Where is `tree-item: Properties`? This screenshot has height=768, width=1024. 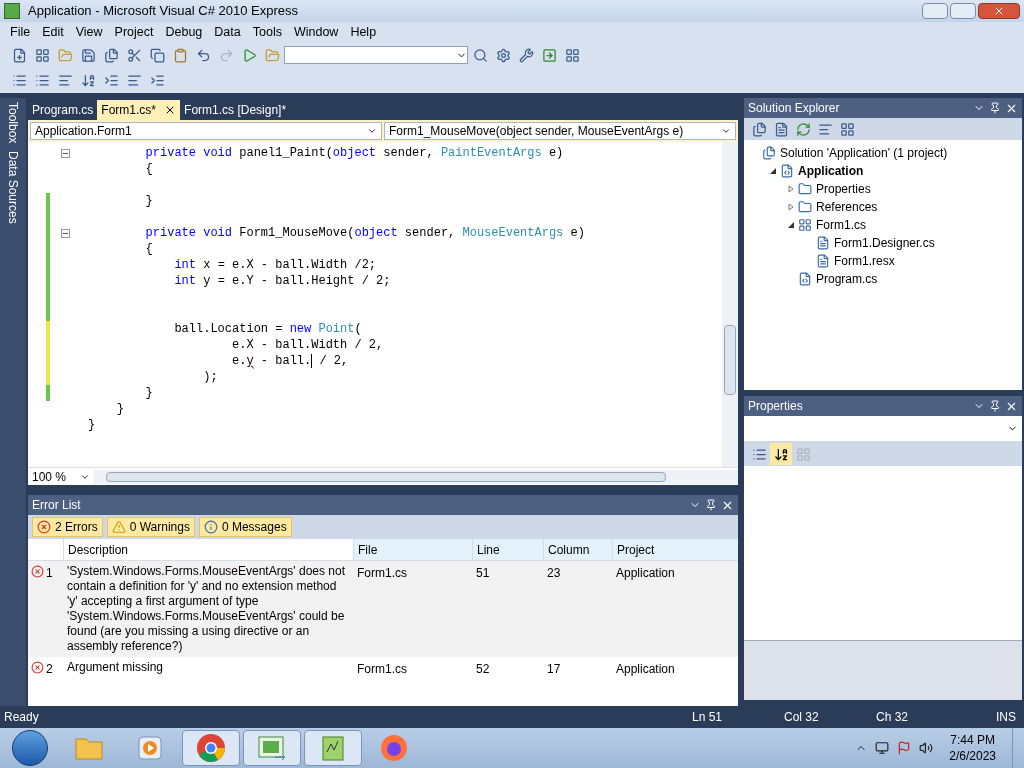 tree-item: Properties is located at coordinates (843, 189).